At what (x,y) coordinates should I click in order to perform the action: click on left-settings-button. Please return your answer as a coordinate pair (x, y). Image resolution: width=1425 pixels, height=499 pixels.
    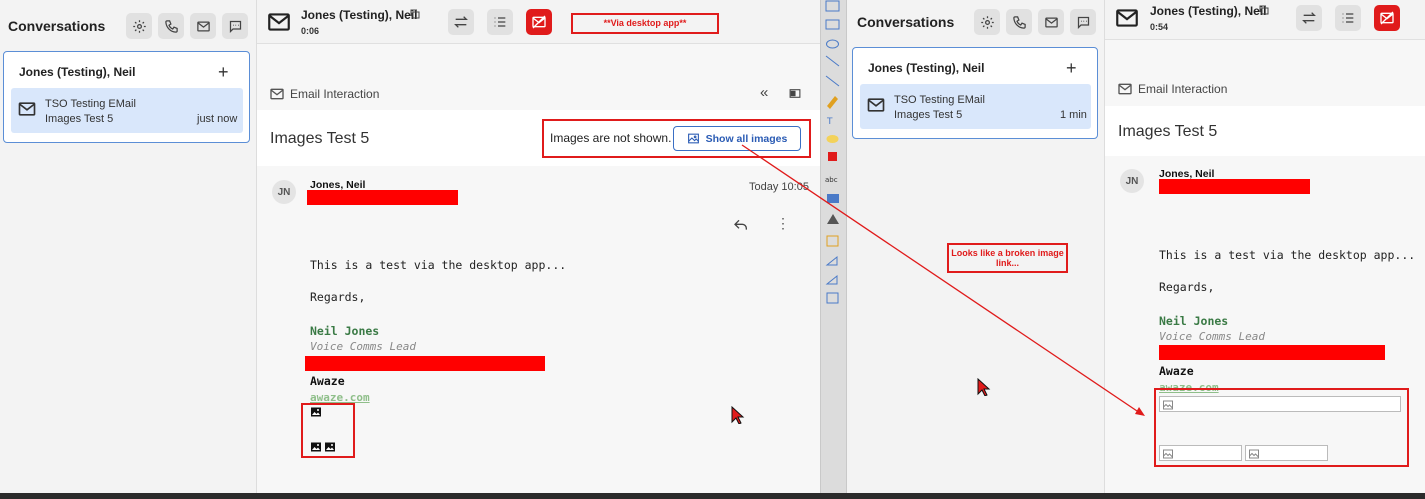
    Looking at the image, I should click on (139, 26).